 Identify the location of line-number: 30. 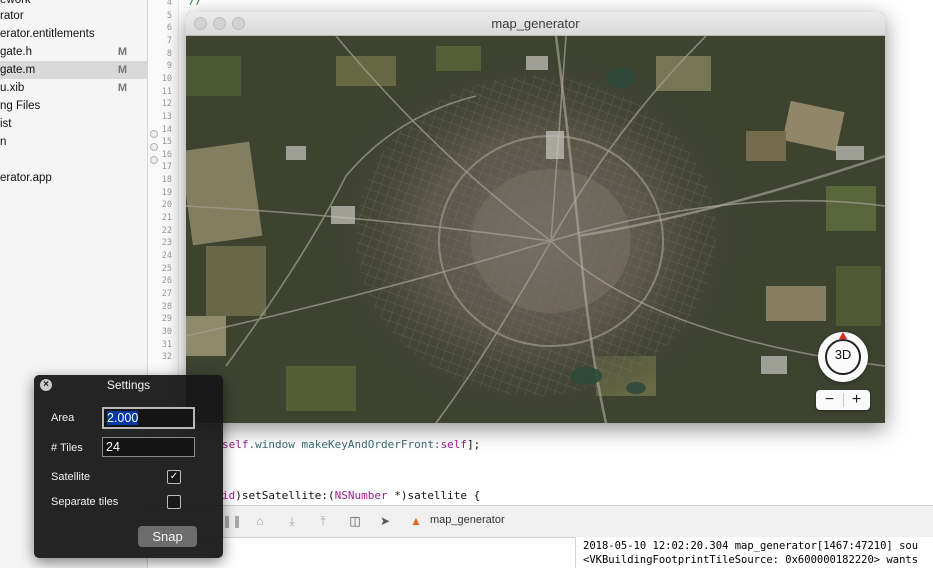
(166, 331).